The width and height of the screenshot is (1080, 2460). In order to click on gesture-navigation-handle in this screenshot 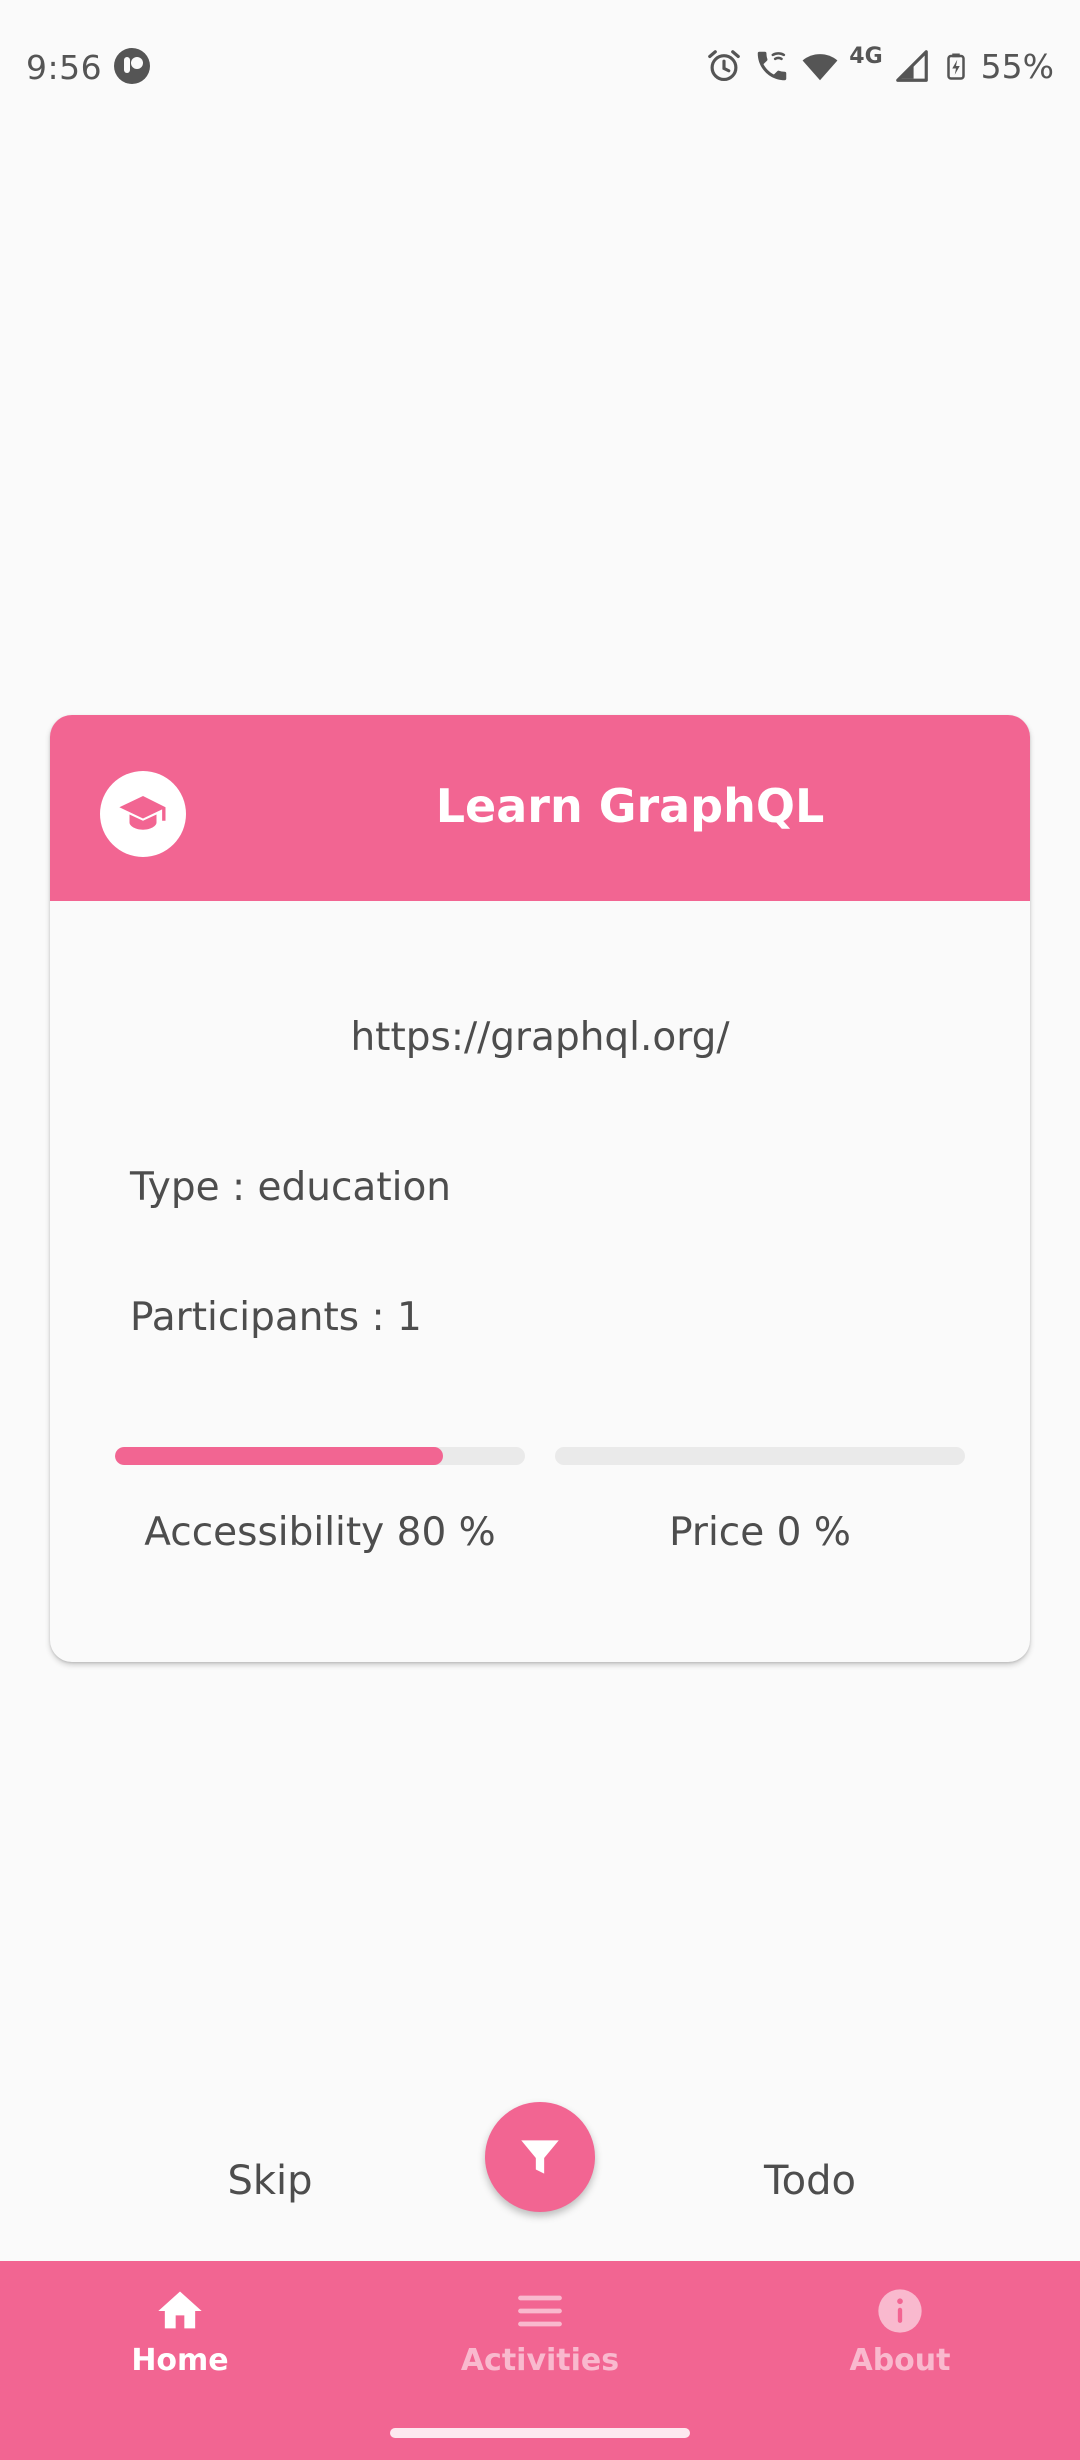, I will do `click(540, 2433)`.